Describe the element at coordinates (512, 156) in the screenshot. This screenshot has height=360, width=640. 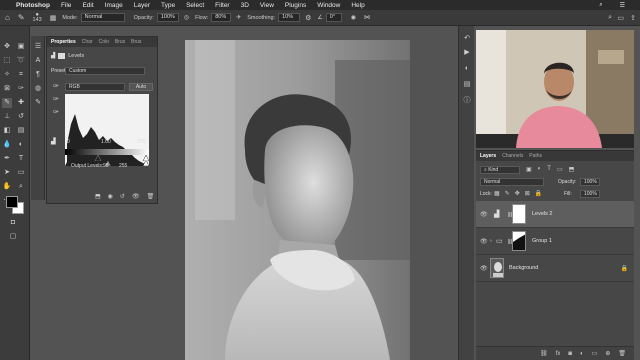
I see `tab-channels: Channels` at that location.